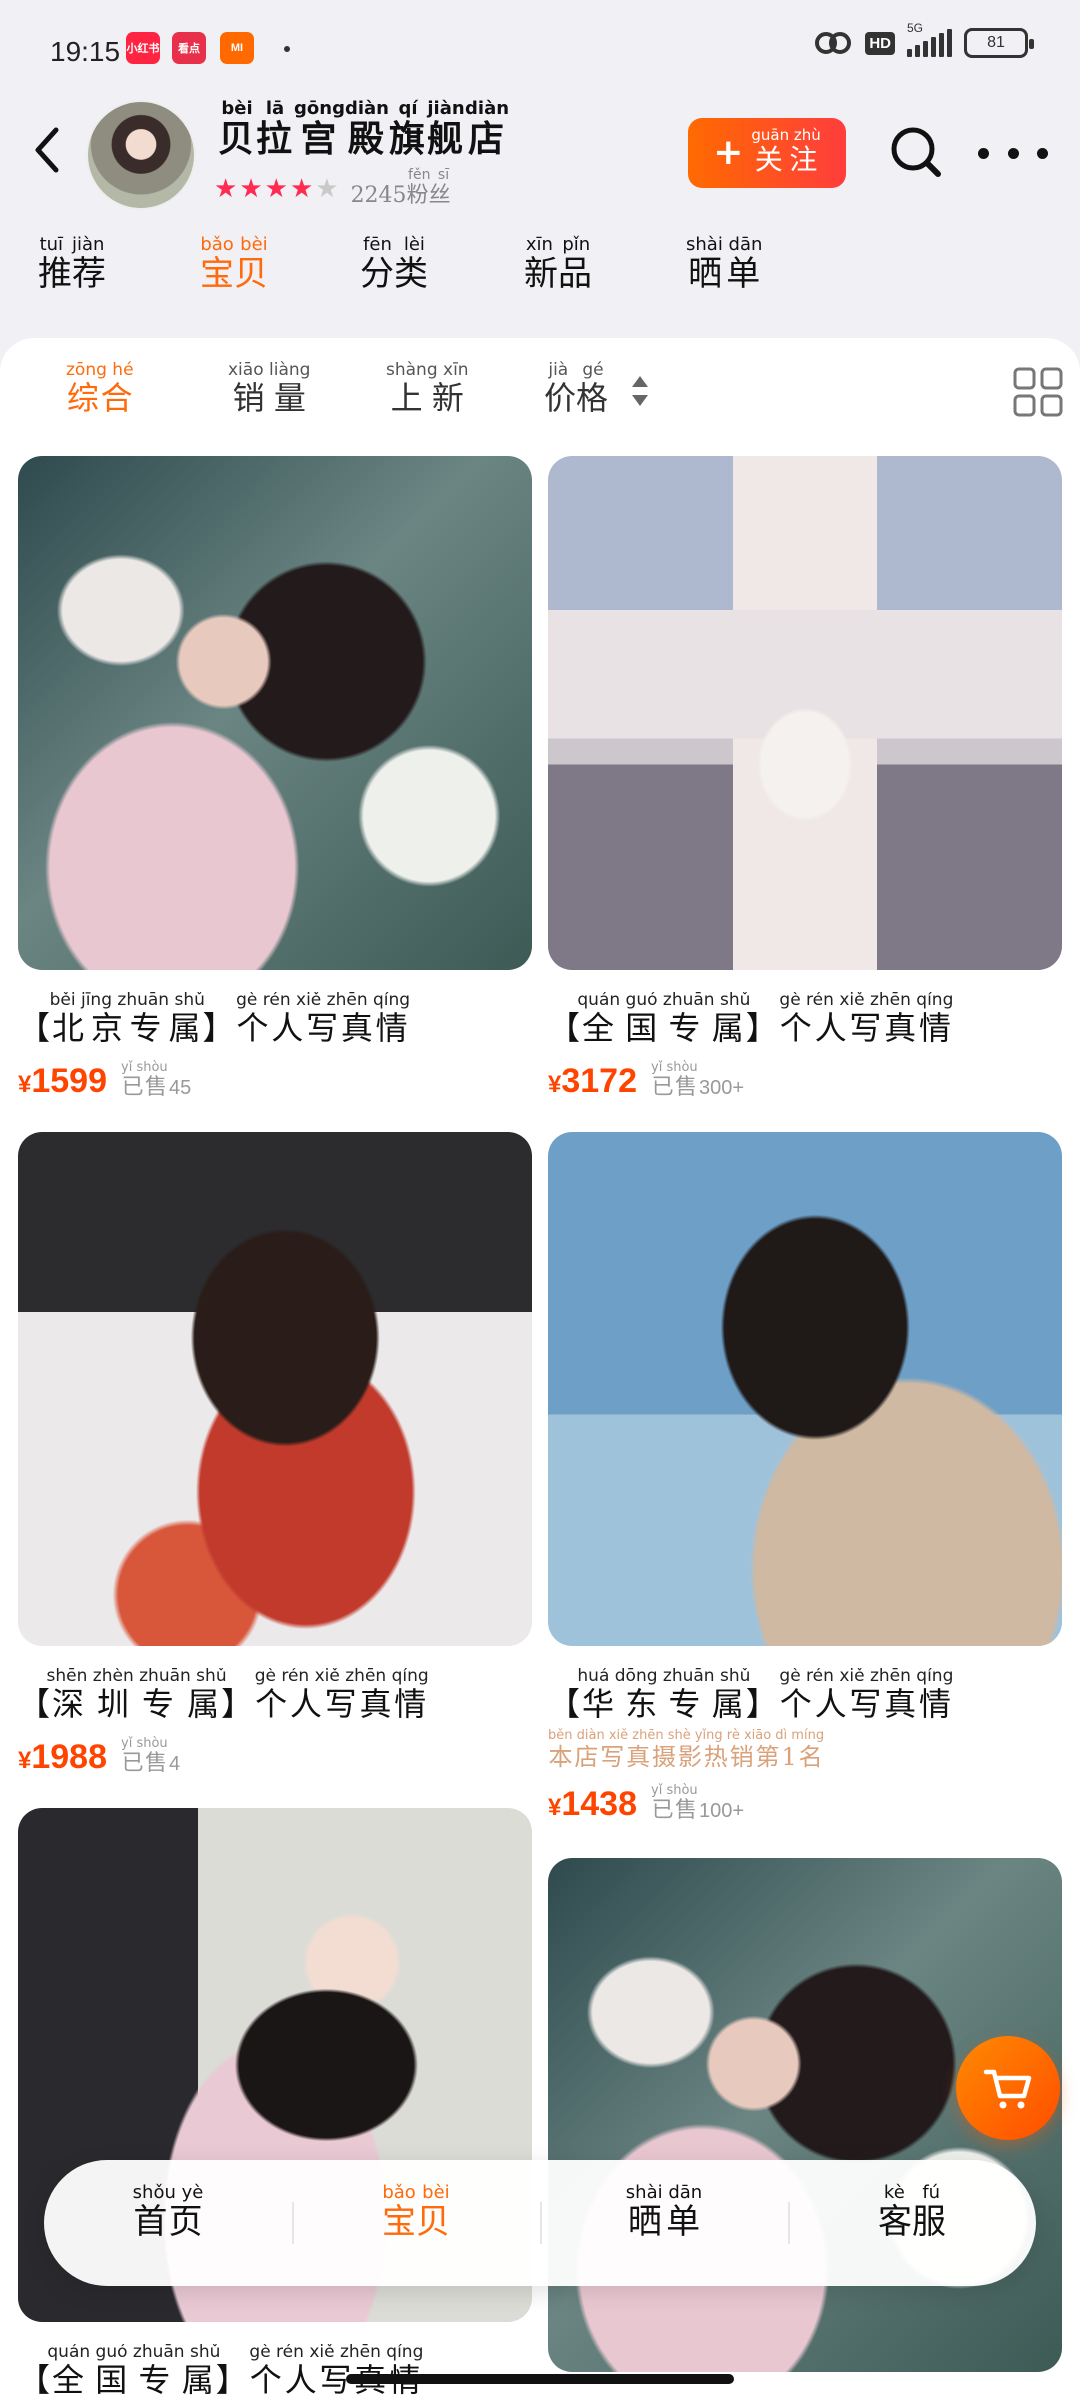 The width and height of the screenshot is (1080, 2401). I want to click on sort-label-pinyin: xiāo liàng, so click(269, 370).